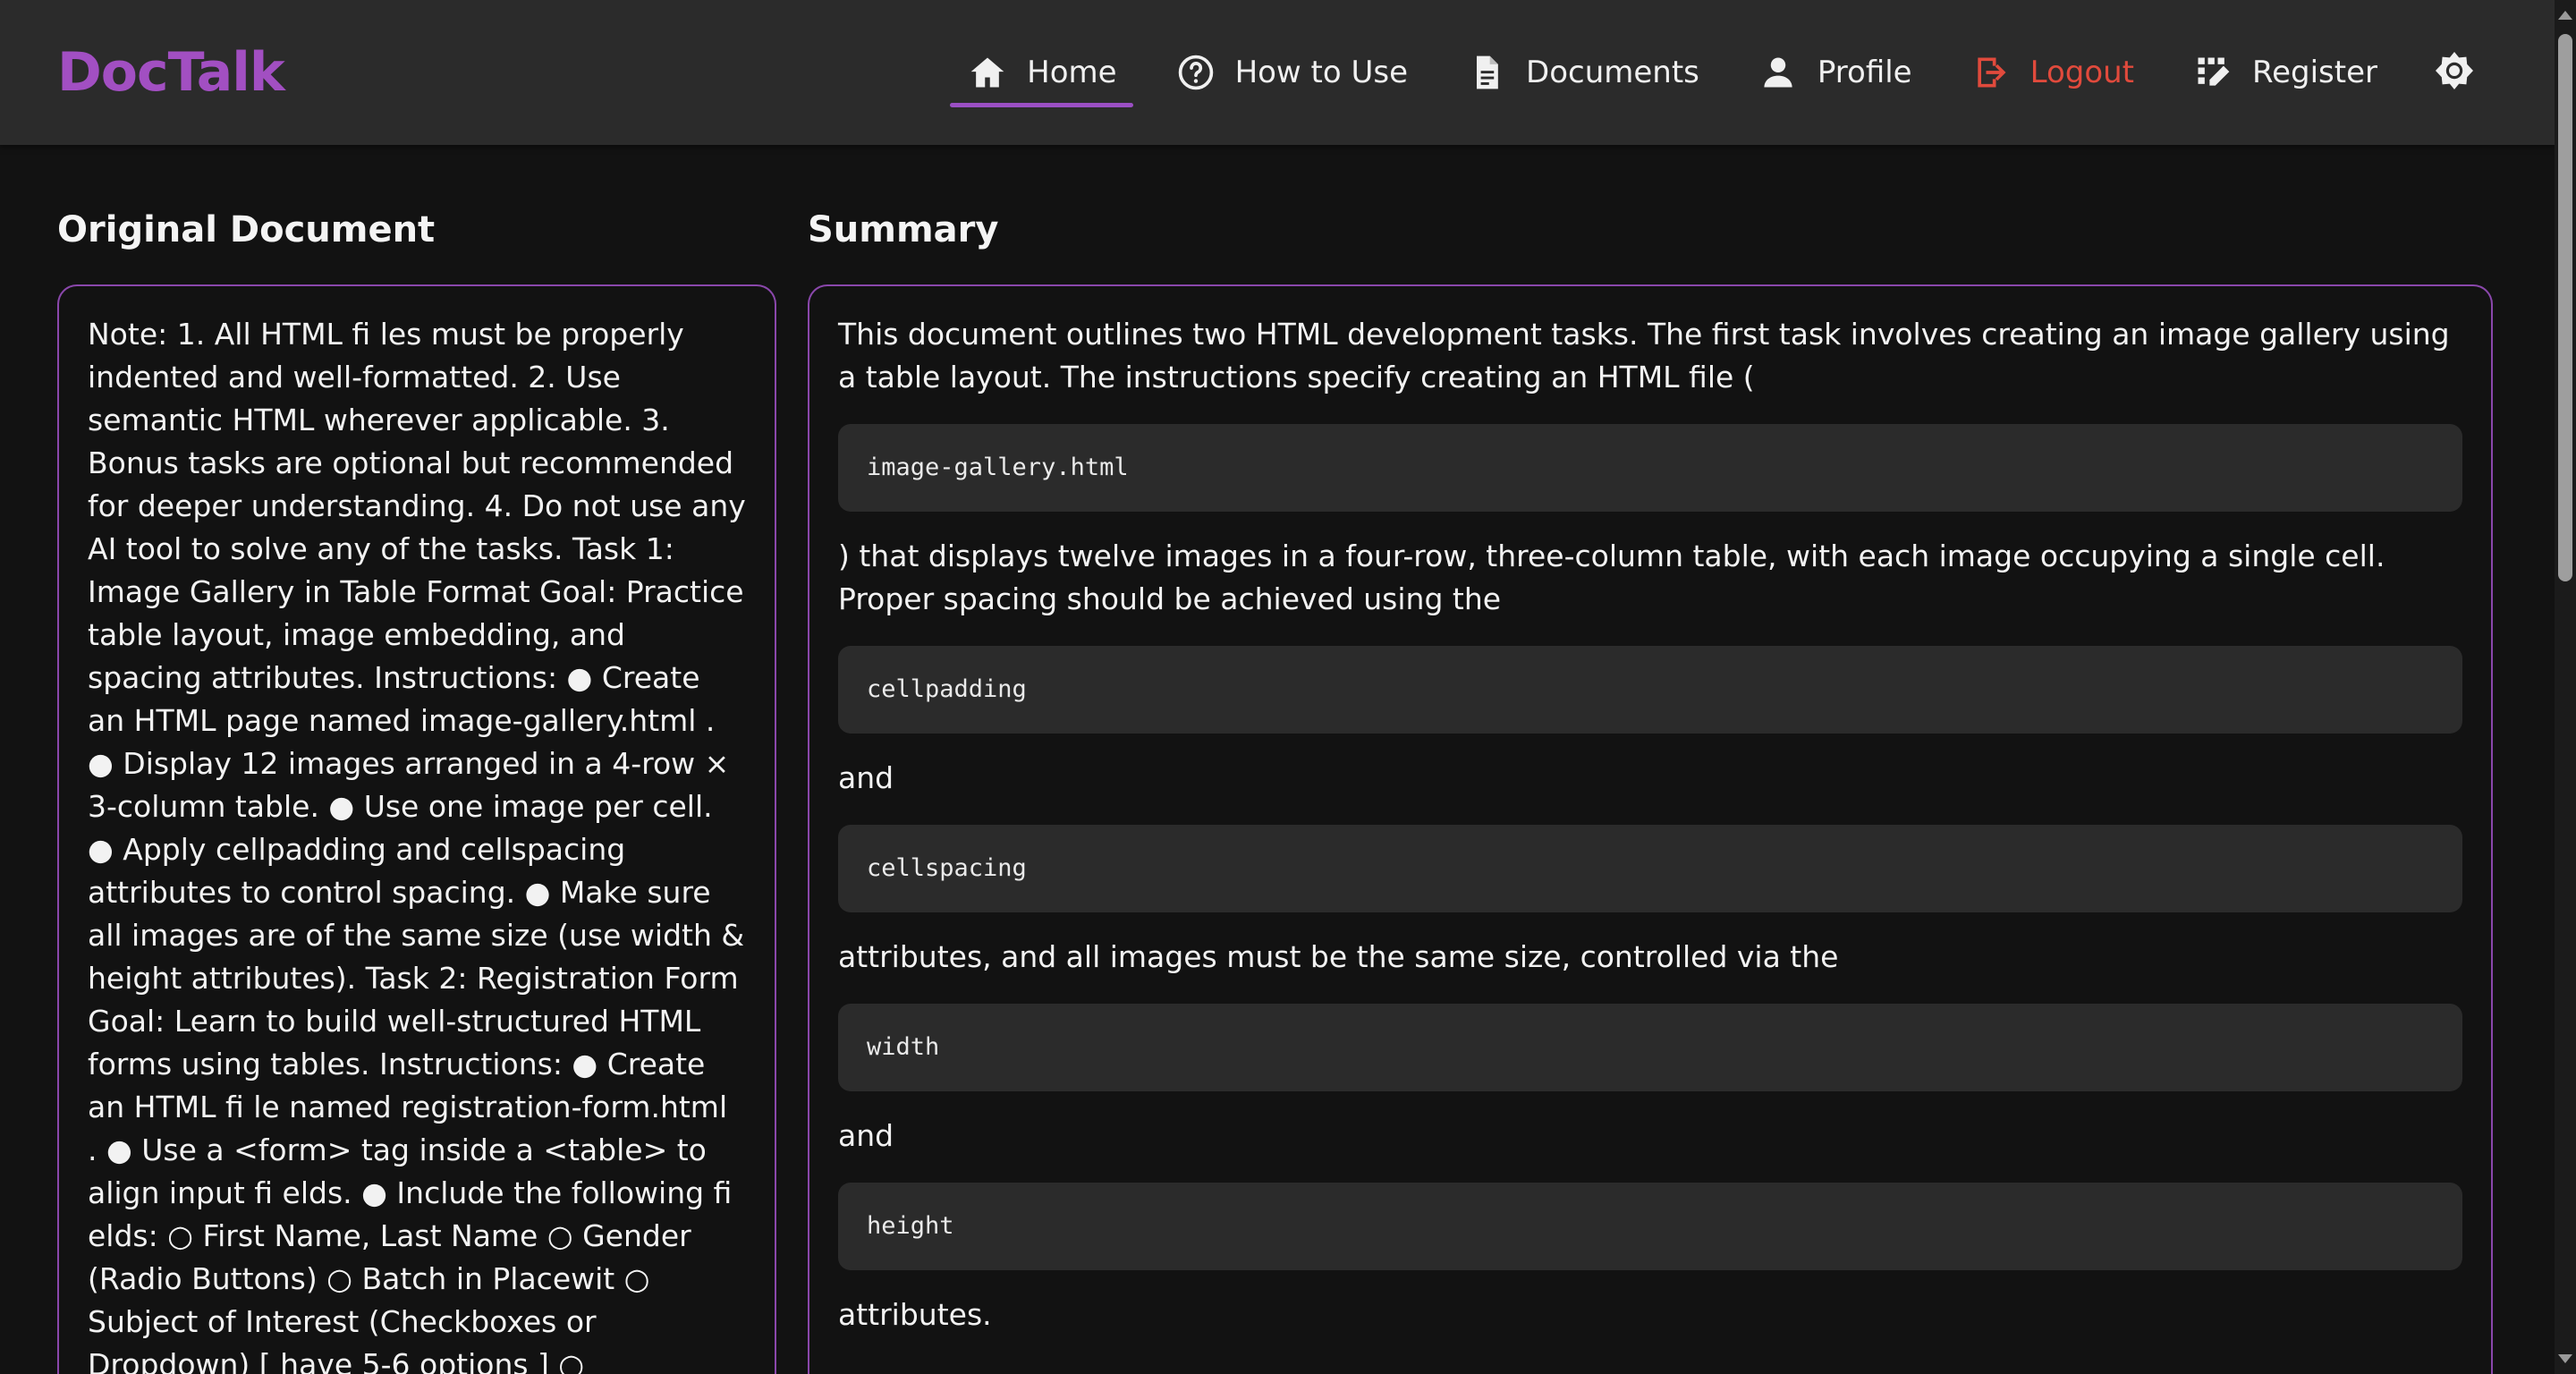 This screenshot has width=2576, height=1374. What do you see at coordinates (2565, 307) in the screenshot?
I see `scroll-thumb` at bounding box center [2565, 307].